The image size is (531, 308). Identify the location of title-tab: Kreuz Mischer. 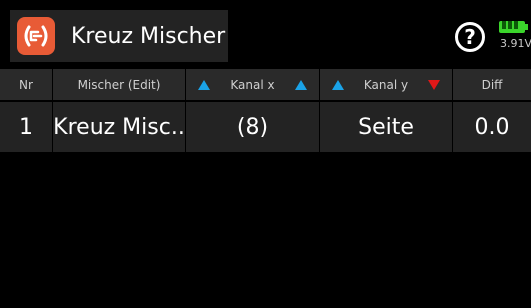
(119, 36).